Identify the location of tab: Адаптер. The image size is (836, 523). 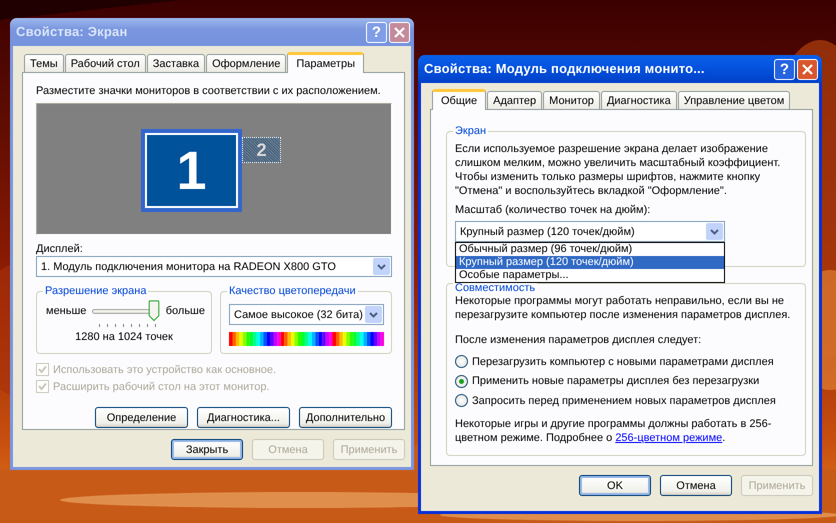
(514, 100).